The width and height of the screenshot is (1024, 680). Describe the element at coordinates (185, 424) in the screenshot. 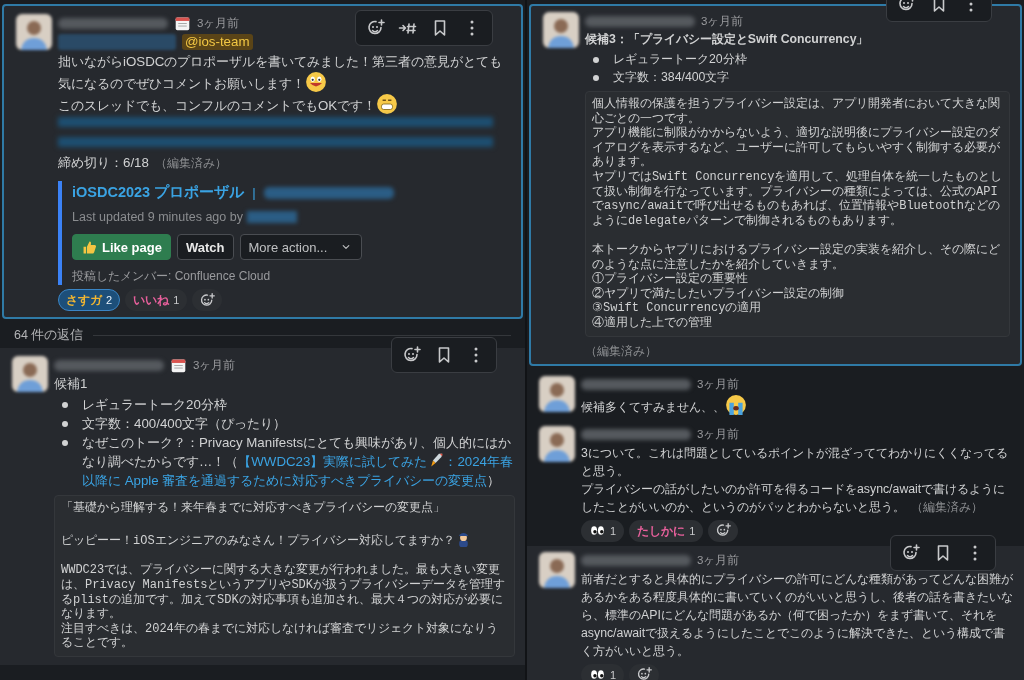

I see `list-item-text: 文字数：400/400文字（ぴったり）` at that location.